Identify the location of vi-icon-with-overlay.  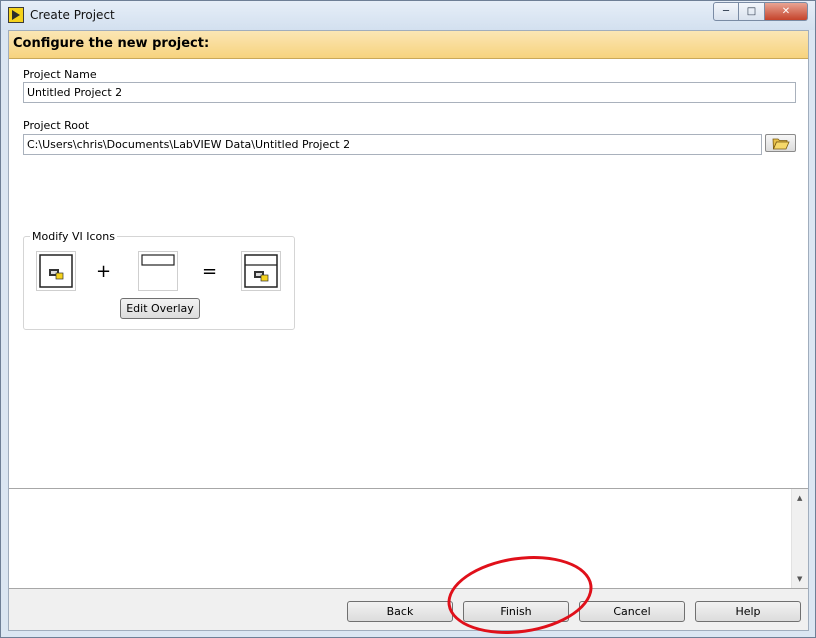
(261, 271).